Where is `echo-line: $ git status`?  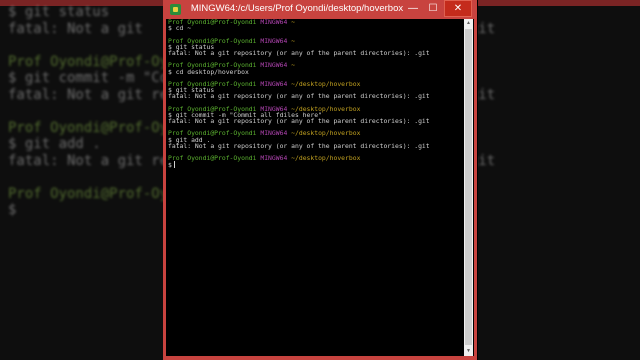
echo-line: $ git status is located at coordinates (59, 12).